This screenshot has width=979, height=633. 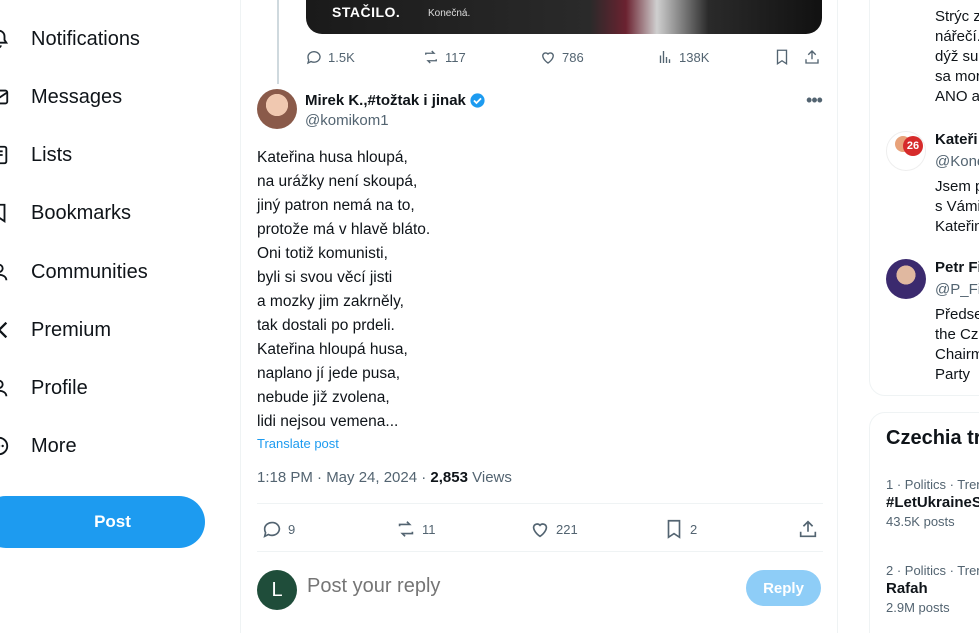 I want to click on share-button, so click(x=808, y=529).